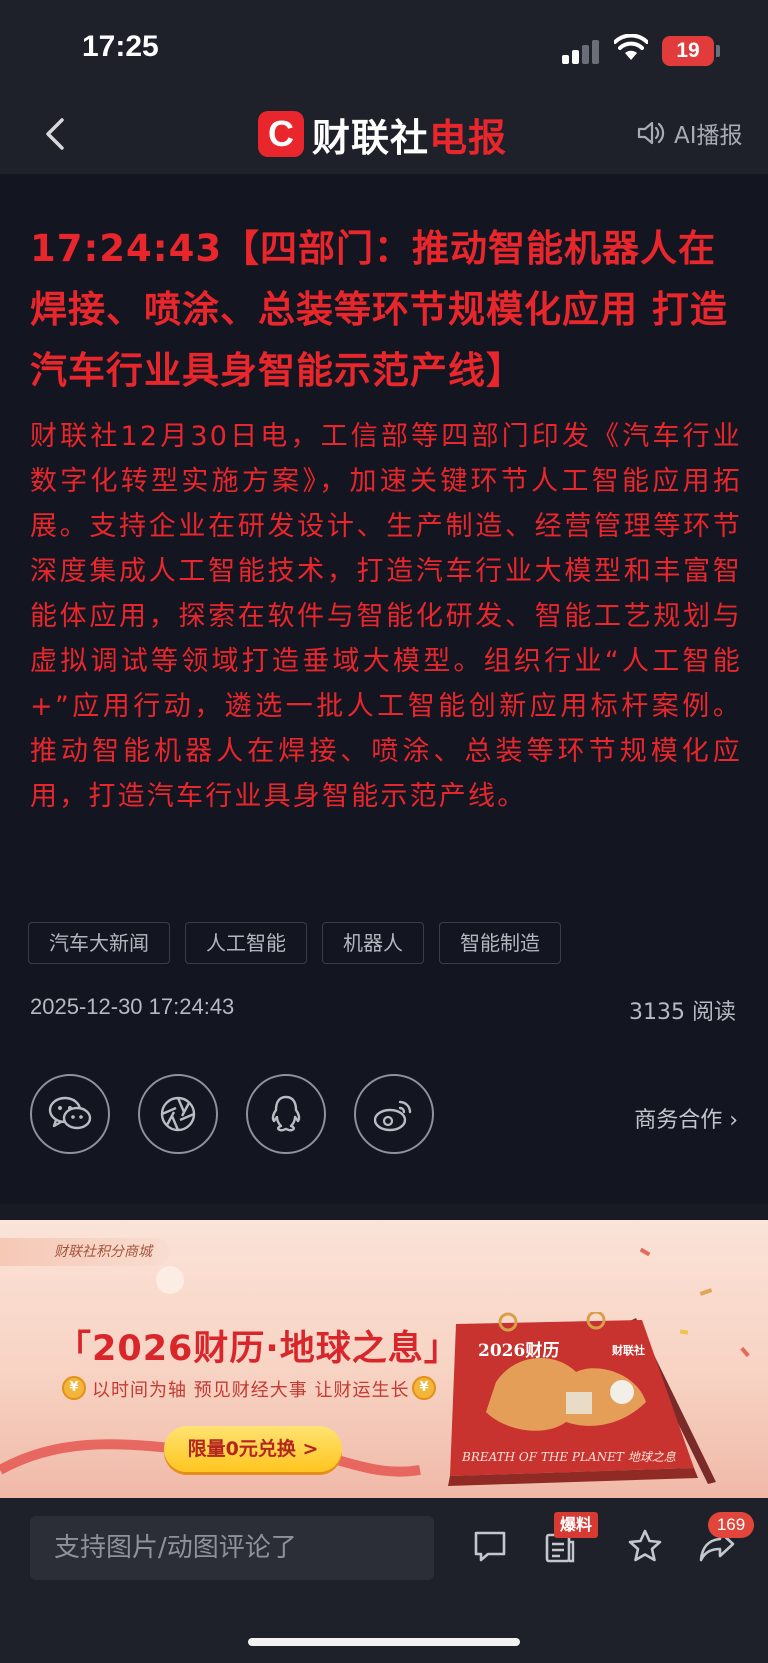 The height and width of the screenshot is (1663, 768). I want to click on battery-tip, so click(718, 51).